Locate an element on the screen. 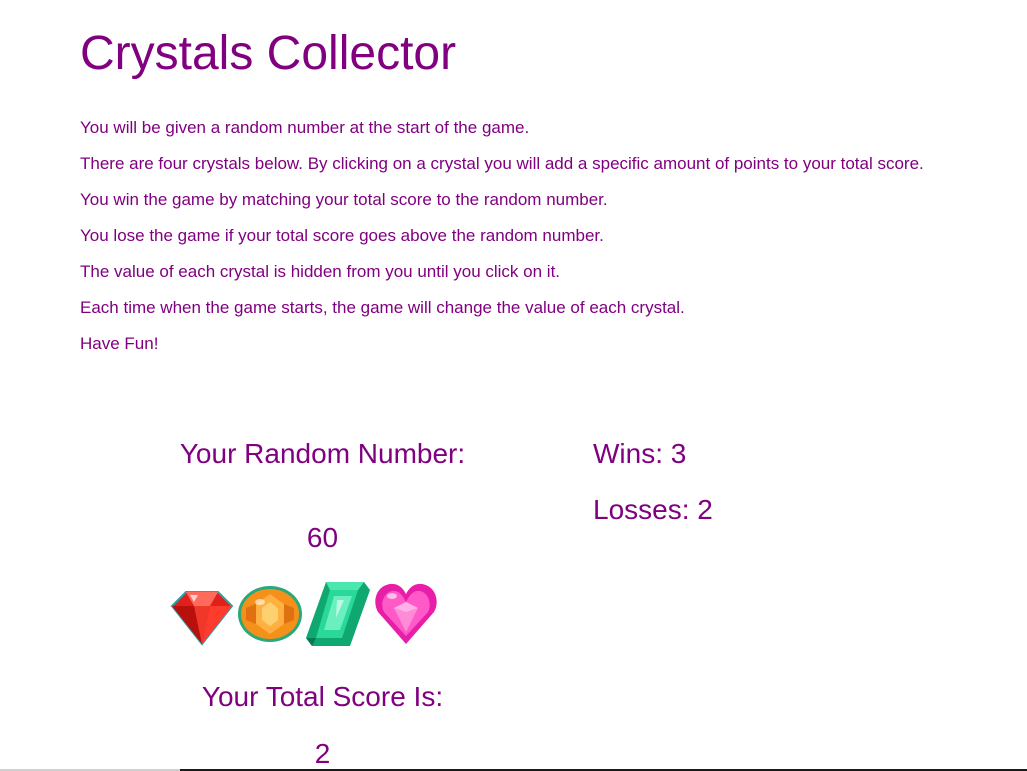  page-title: Crystals Collector is located at coordinates (268, 53).